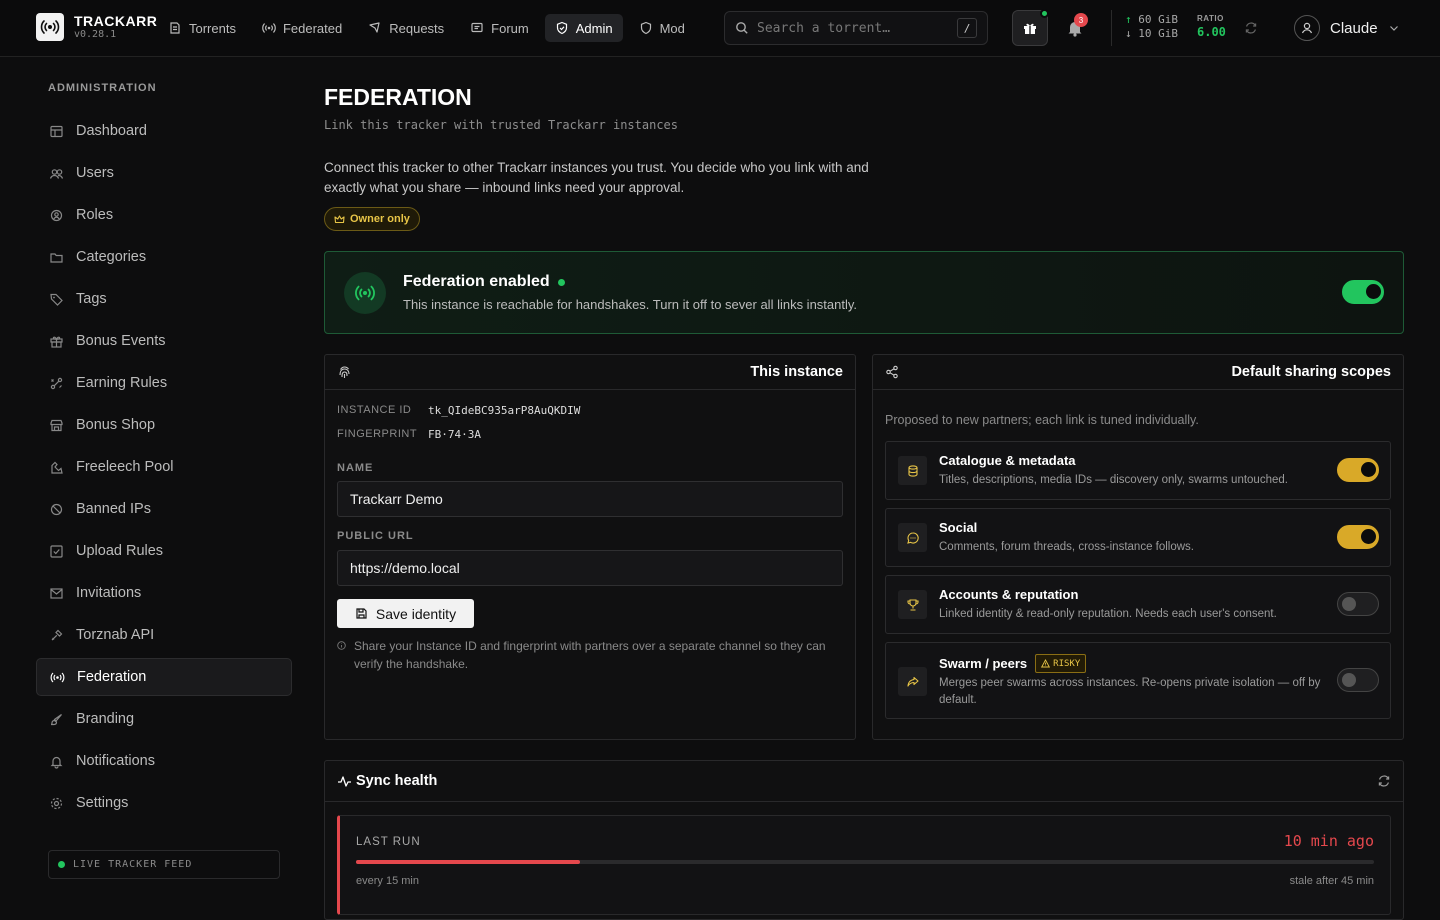  What do you see at coordinates (95, 34) in the screenshot?
I see `app-version: v0.28.1` at bounding box center [95, 34].